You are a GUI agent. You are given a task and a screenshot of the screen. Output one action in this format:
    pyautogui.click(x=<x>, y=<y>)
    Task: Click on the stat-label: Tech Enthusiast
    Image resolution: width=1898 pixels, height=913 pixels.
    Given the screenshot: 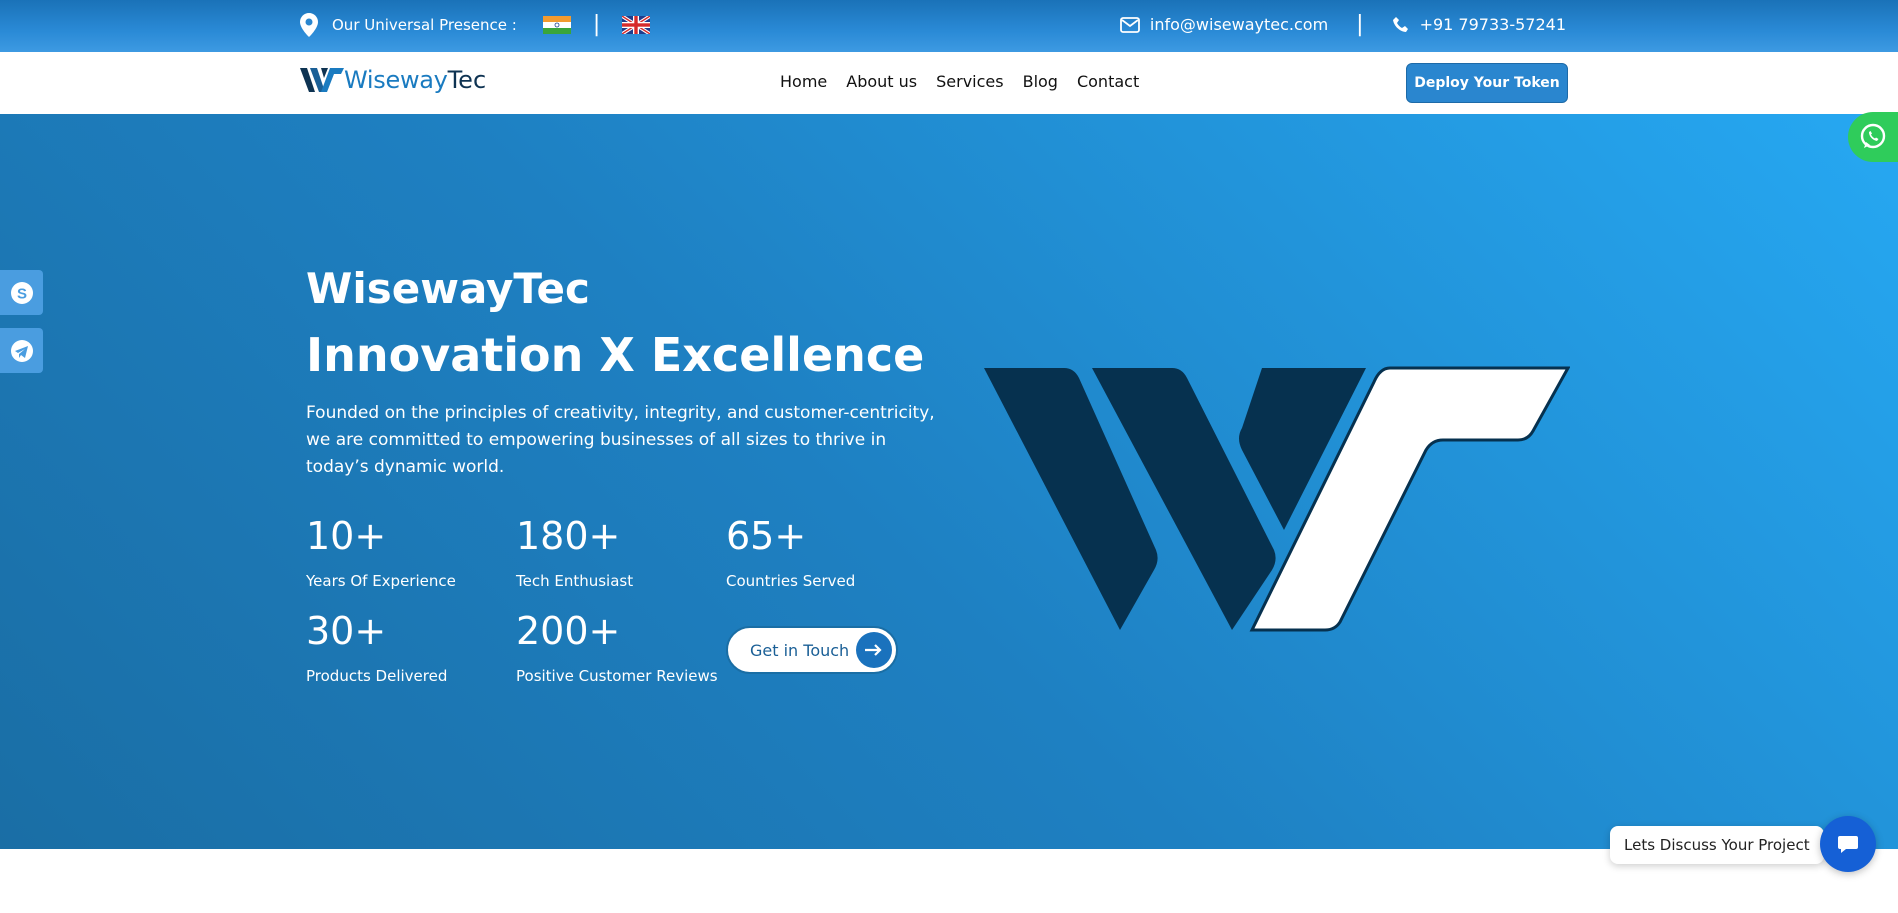 What is the action you would take?
    pyautogui.click(x=575, y=581)
    